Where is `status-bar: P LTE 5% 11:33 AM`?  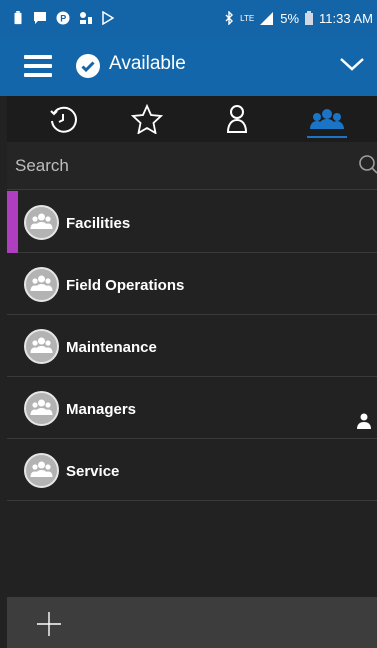
status-bar: P LTE 5% 11:33 AM is located at coordinates (188, 18).